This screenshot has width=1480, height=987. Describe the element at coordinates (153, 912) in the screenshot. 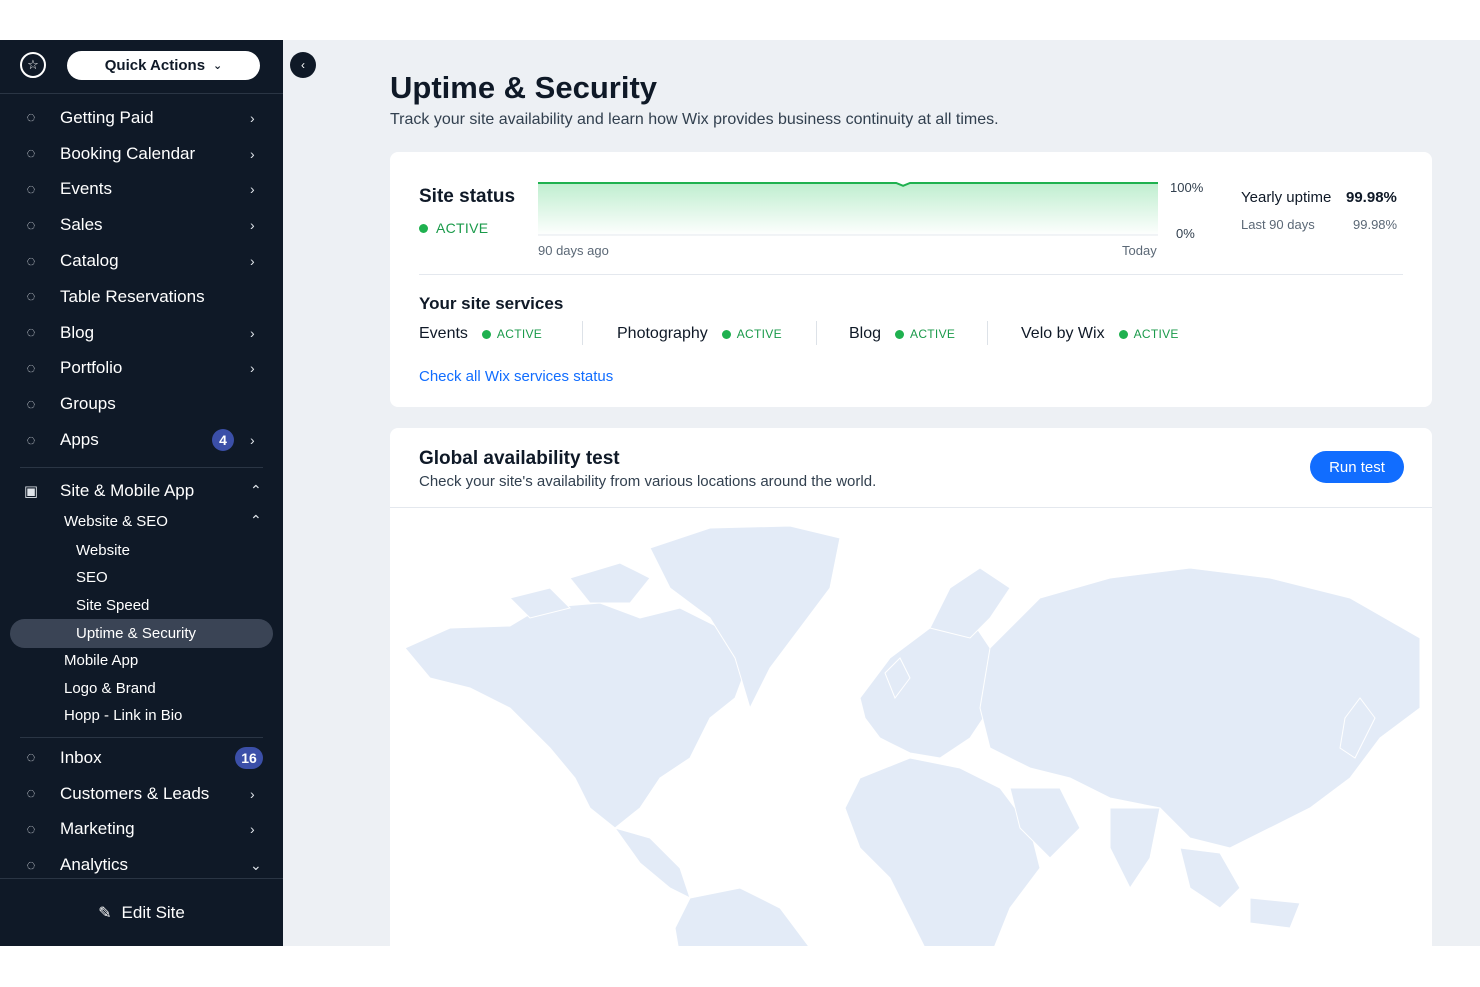

I see `edit-site-label: Edit Site` at that location.